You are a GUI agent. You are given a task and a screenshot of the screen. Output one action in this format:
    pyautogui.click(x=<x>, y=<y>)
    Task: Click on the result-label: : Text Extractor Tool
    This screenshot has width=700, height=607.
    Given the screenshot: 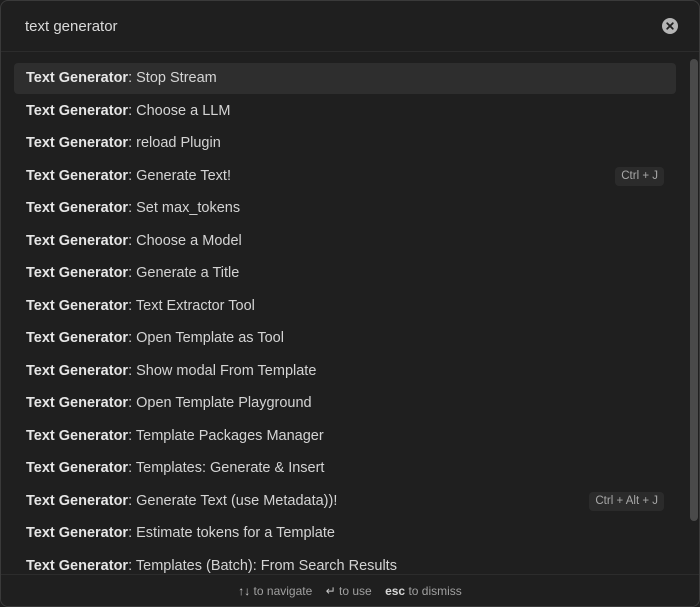 What is the action you would take?
    pyautogui.click(x=191, y=305)
    